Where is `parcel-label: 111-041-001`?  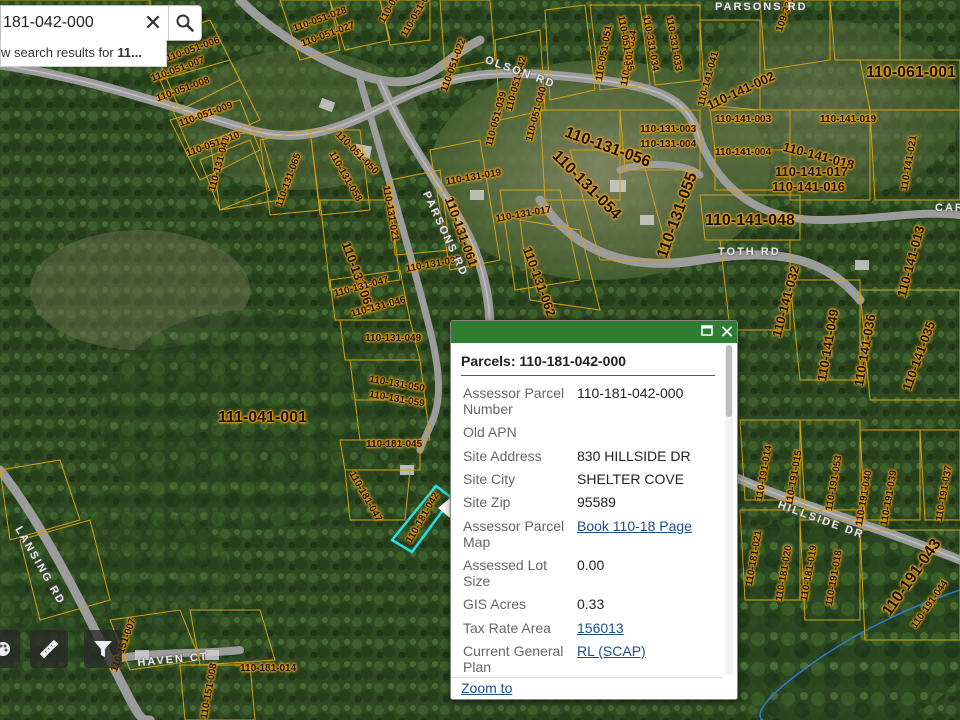 parcel-label: 111-041-001 is located at coordinates (262, 417).